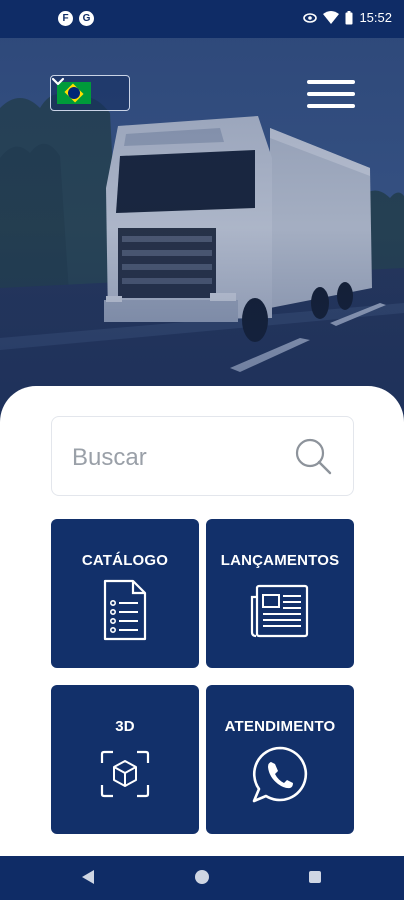  I want to click on newspaper-icon, so click(279, 611).